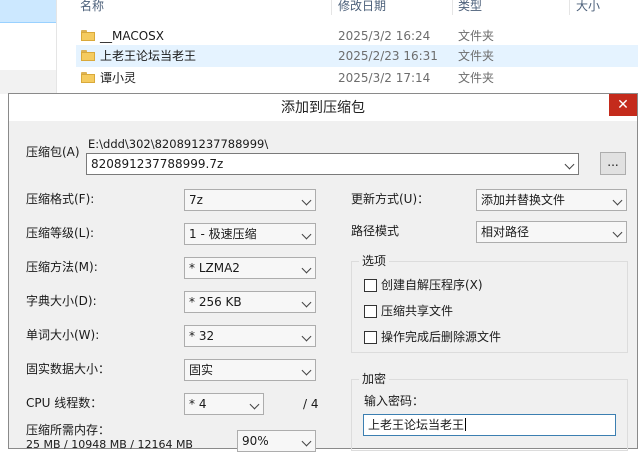 This screenshot has width=638, height=453. What do you see at coordinates (202, 336) in the screenshot?
I see `word-size-value: * 32` at bounding box center [202, 336].